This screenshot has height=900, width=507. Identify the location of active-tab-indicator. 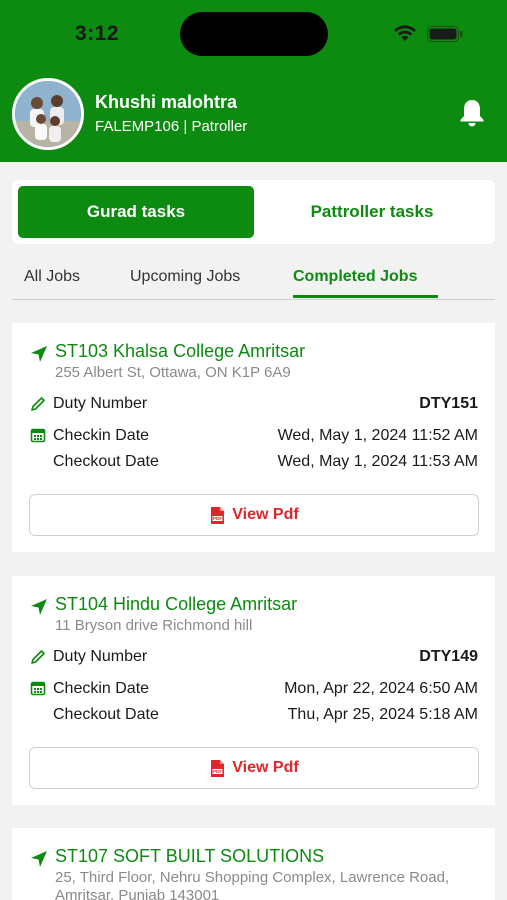
(365, 296).